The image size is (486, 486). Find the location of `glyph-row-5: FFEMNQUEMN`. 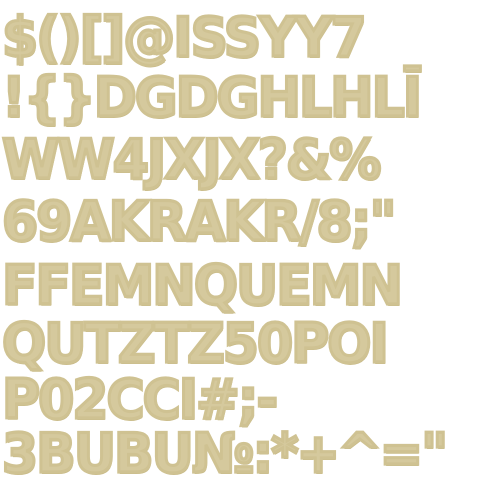

glyph-row-5: FFEMNQUEMN is located at coordinates (243, 286).